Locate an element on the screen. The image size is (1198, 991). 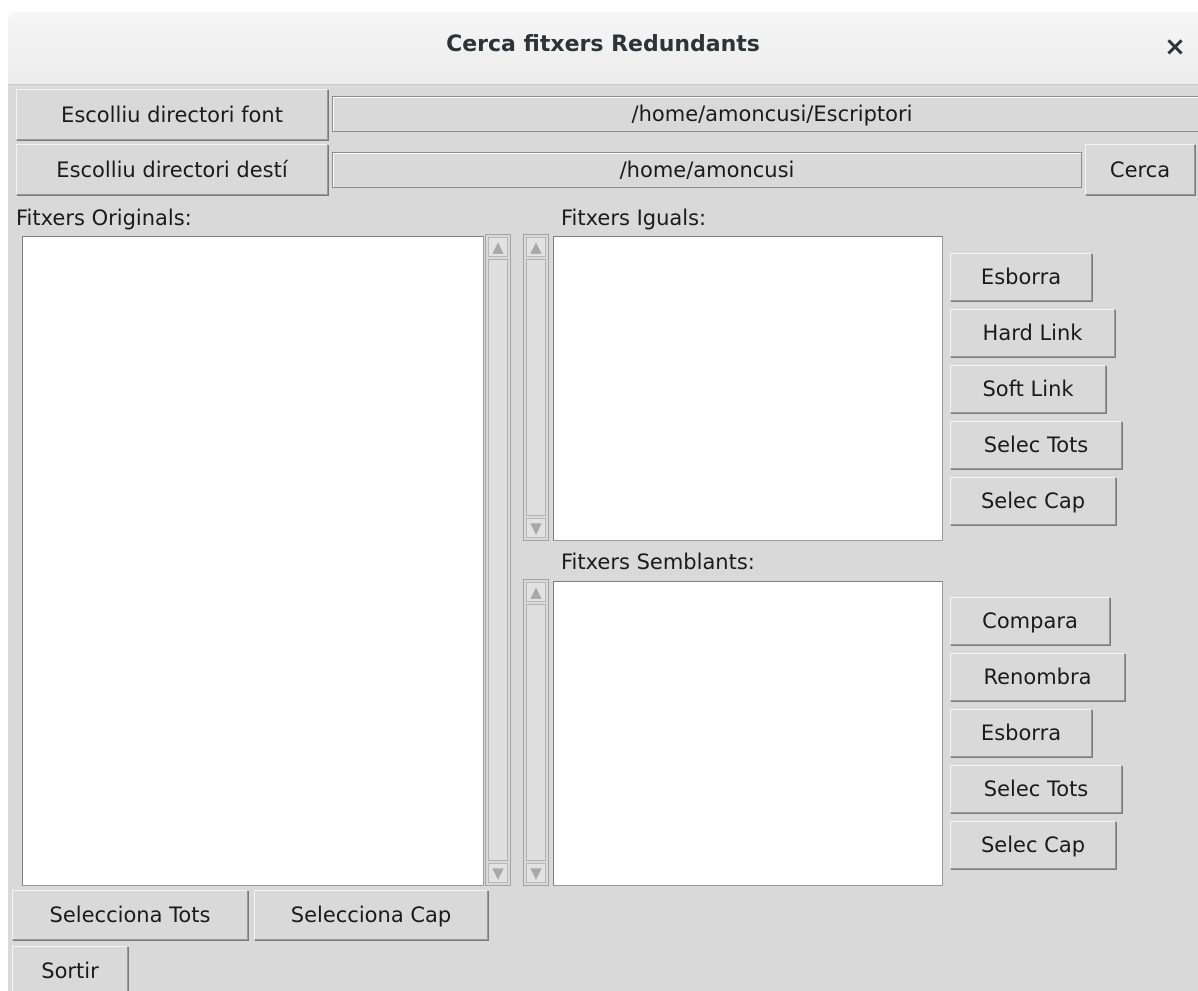
equal-files-label: Fitxers Iguals: is located at coordinates (634, 218).